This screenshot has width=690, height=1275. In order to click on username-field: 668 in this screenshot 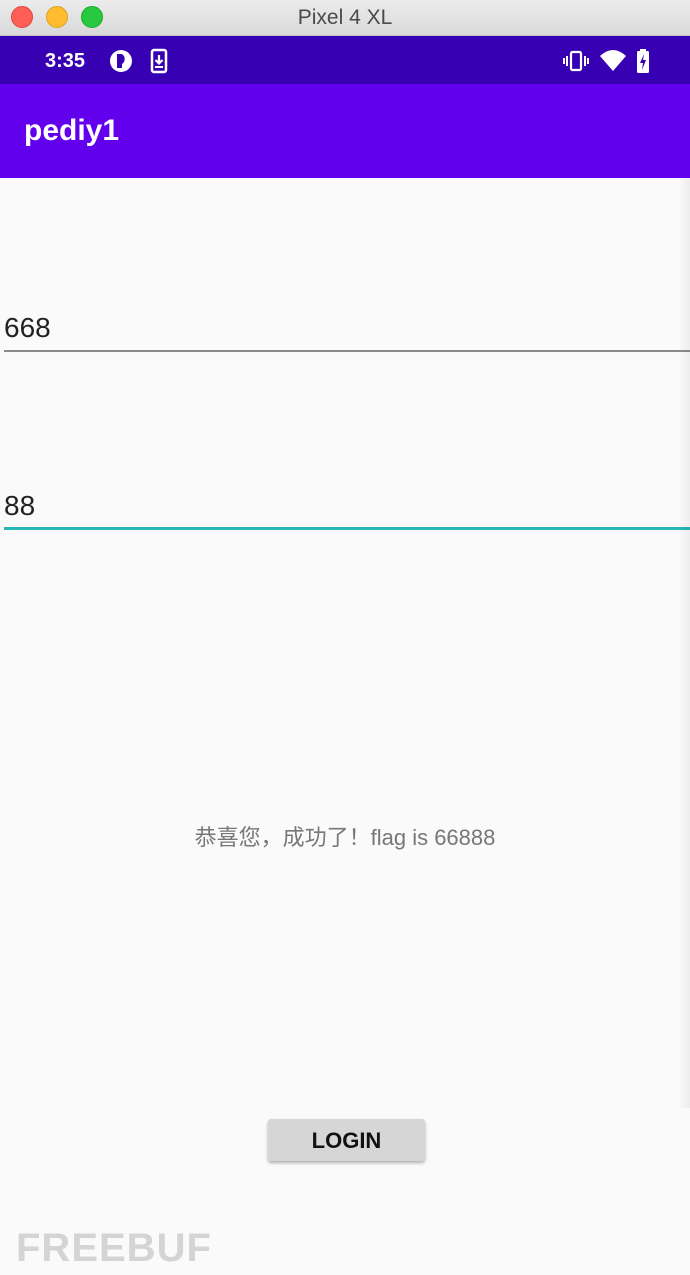, I will do `click(347, 330)`.